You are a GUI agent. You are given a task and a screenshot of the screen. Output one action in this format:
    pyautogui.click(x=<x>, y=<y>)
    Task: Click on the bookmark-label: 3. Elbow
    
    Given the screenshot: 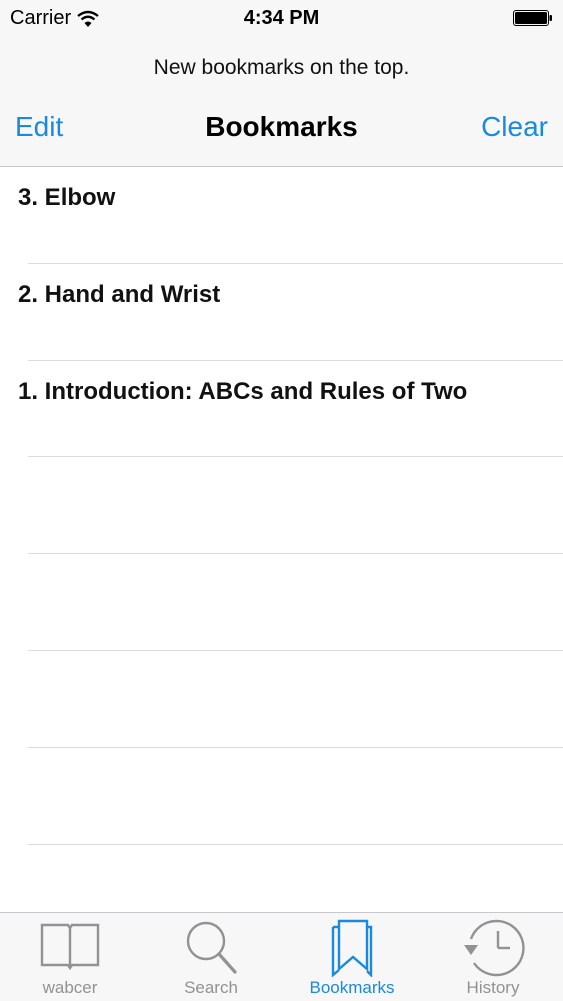 What is the action you would take?
    pyautogui.click(x=67, y=197)
    